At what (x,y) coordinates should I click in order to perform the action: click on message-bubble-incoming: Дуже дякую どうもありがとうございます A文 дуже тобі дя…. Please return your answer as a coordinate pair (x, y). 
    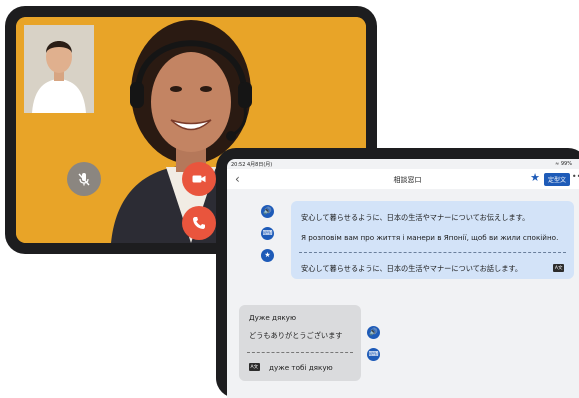
    Looking at the image, I should click on (300, 343).